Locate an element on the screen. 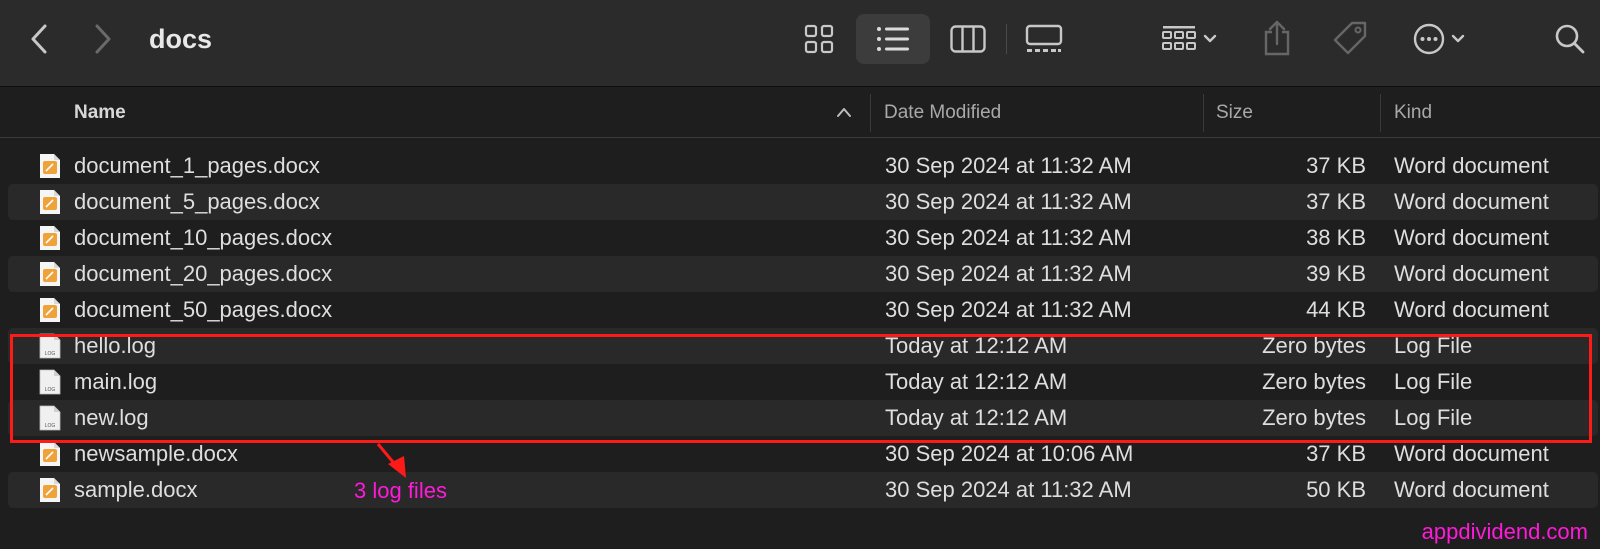 The image size is (1600, 549). tag-button is located at coordinates (1350, 38).